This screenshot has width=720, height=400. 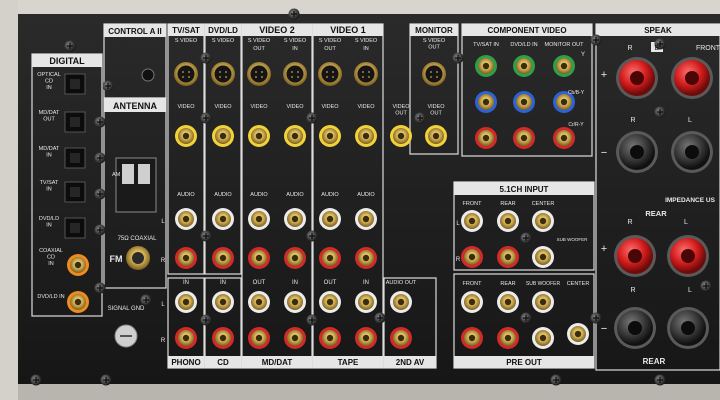 I want to click on lower-in-label-0: IN, so click(x=186, y=283).